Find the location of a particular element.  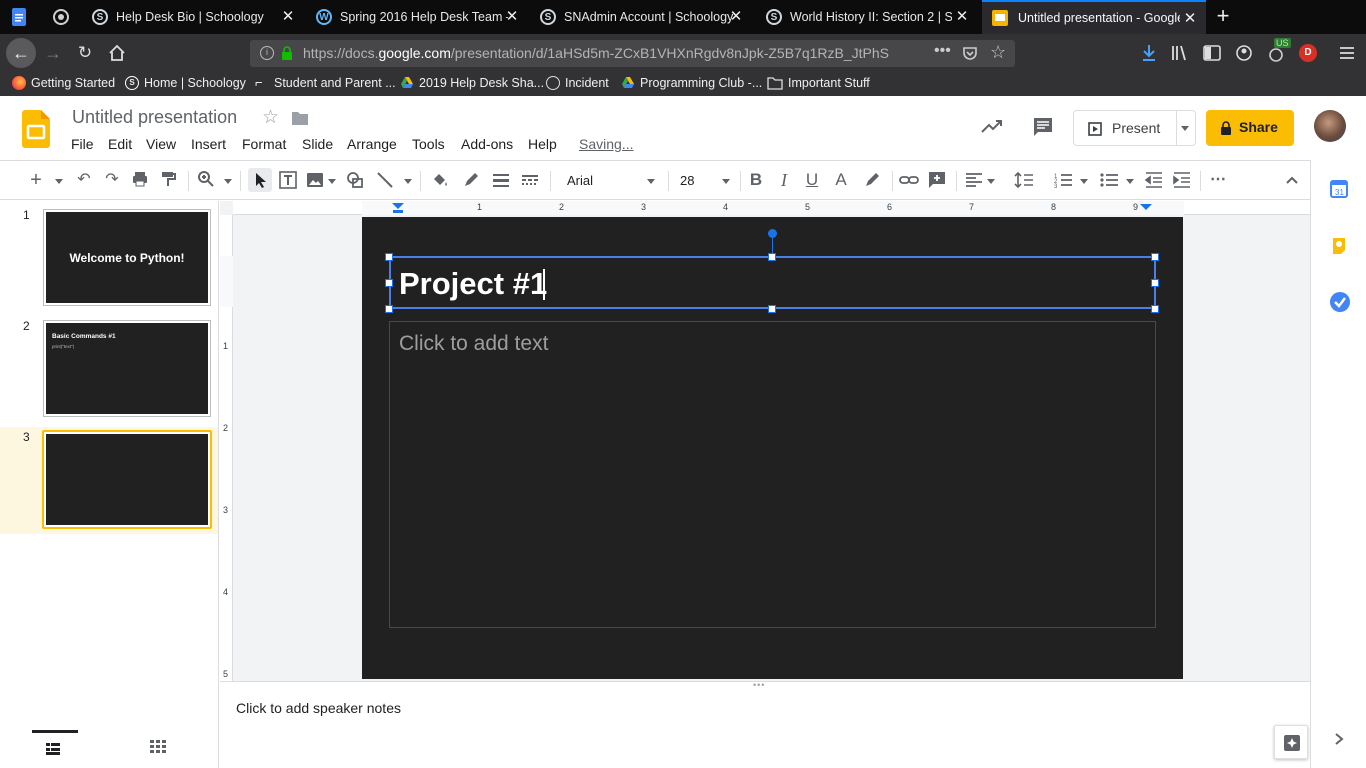

border-dash-icon is located at coordinates (530, 180).